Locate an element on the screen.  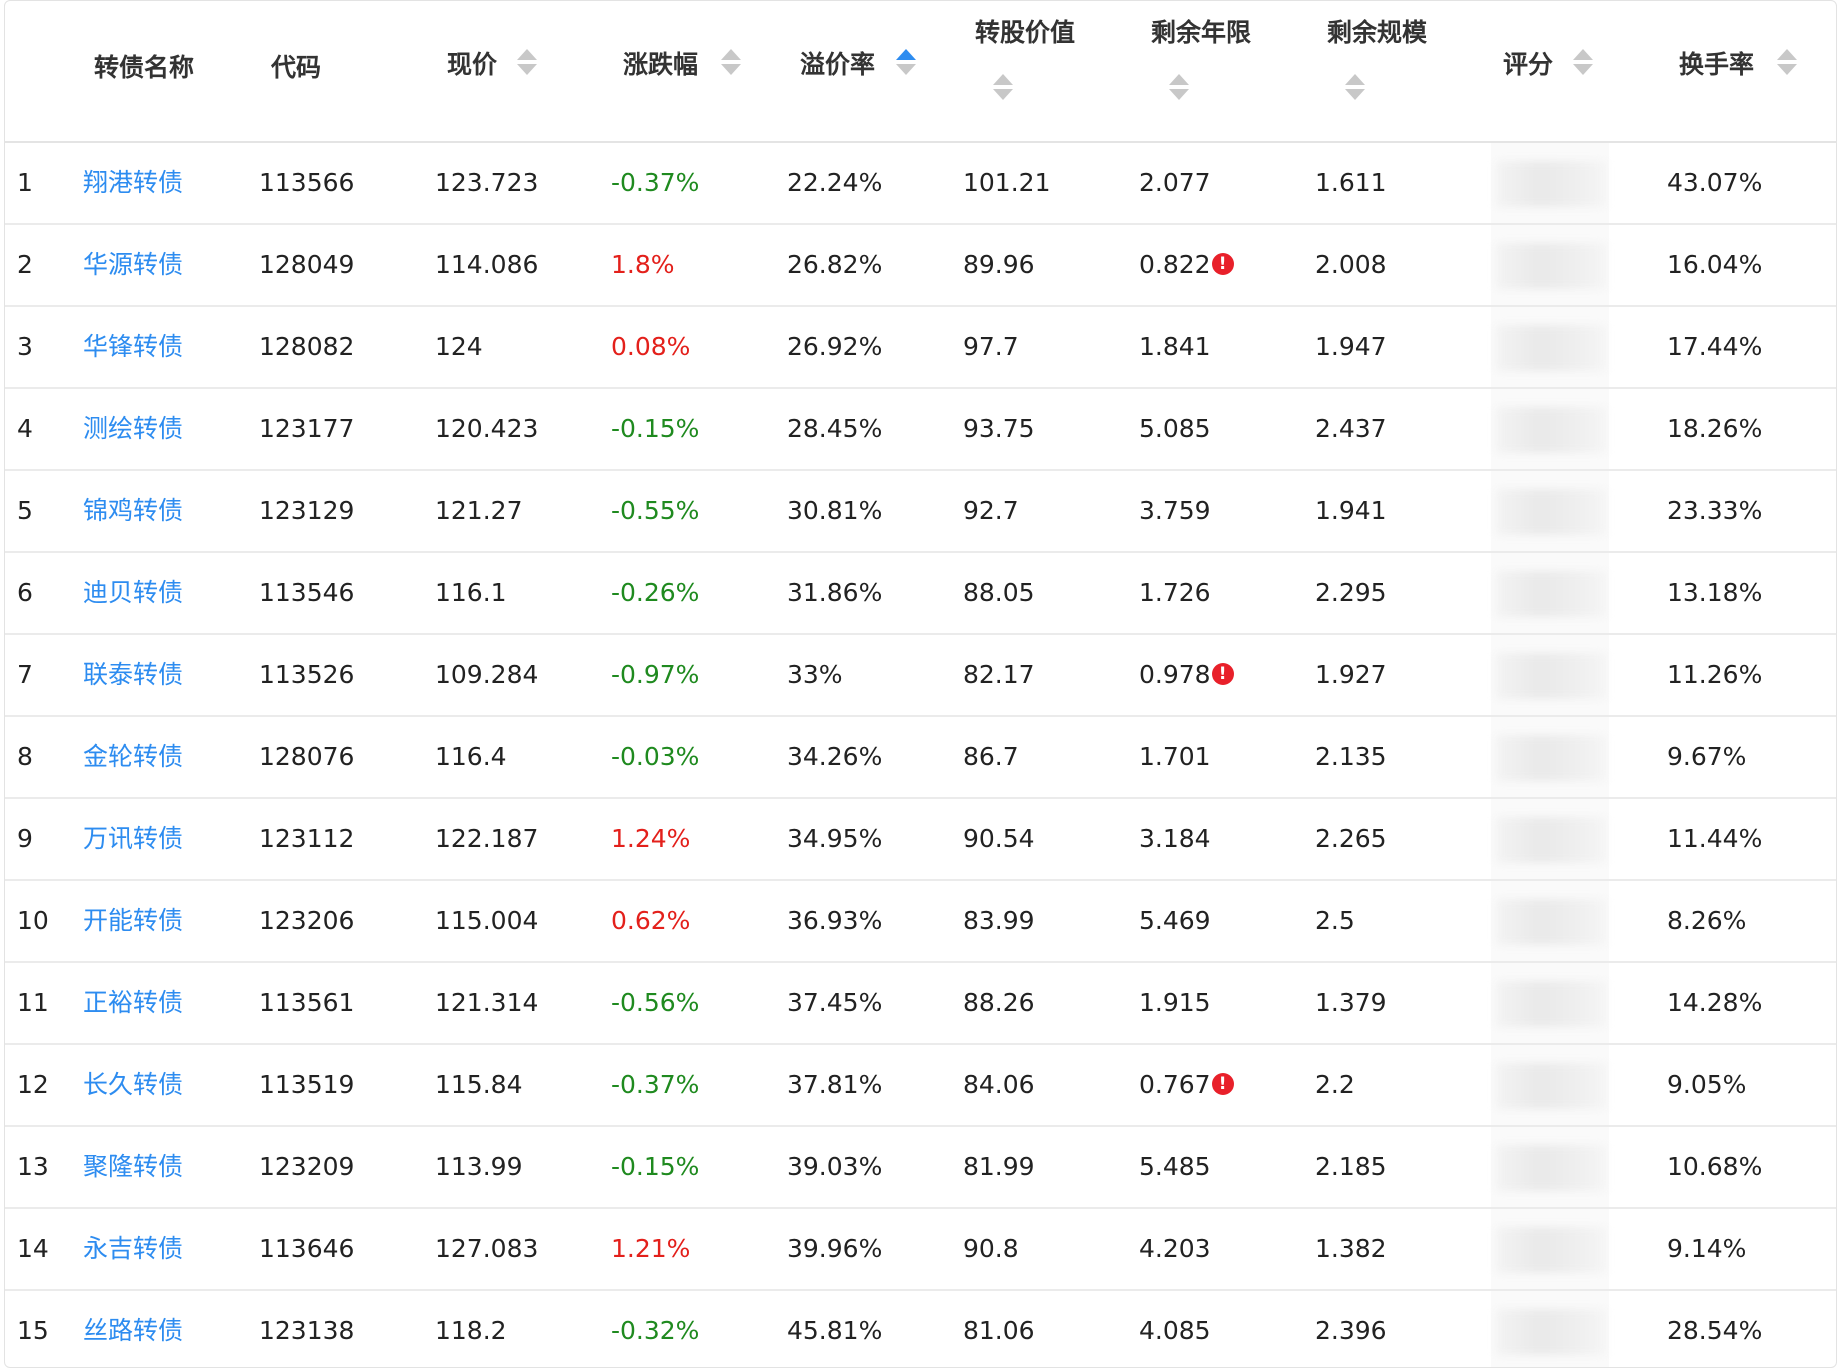
bond-remaining-size: 1.947 is located at coordinates (1351, 347).